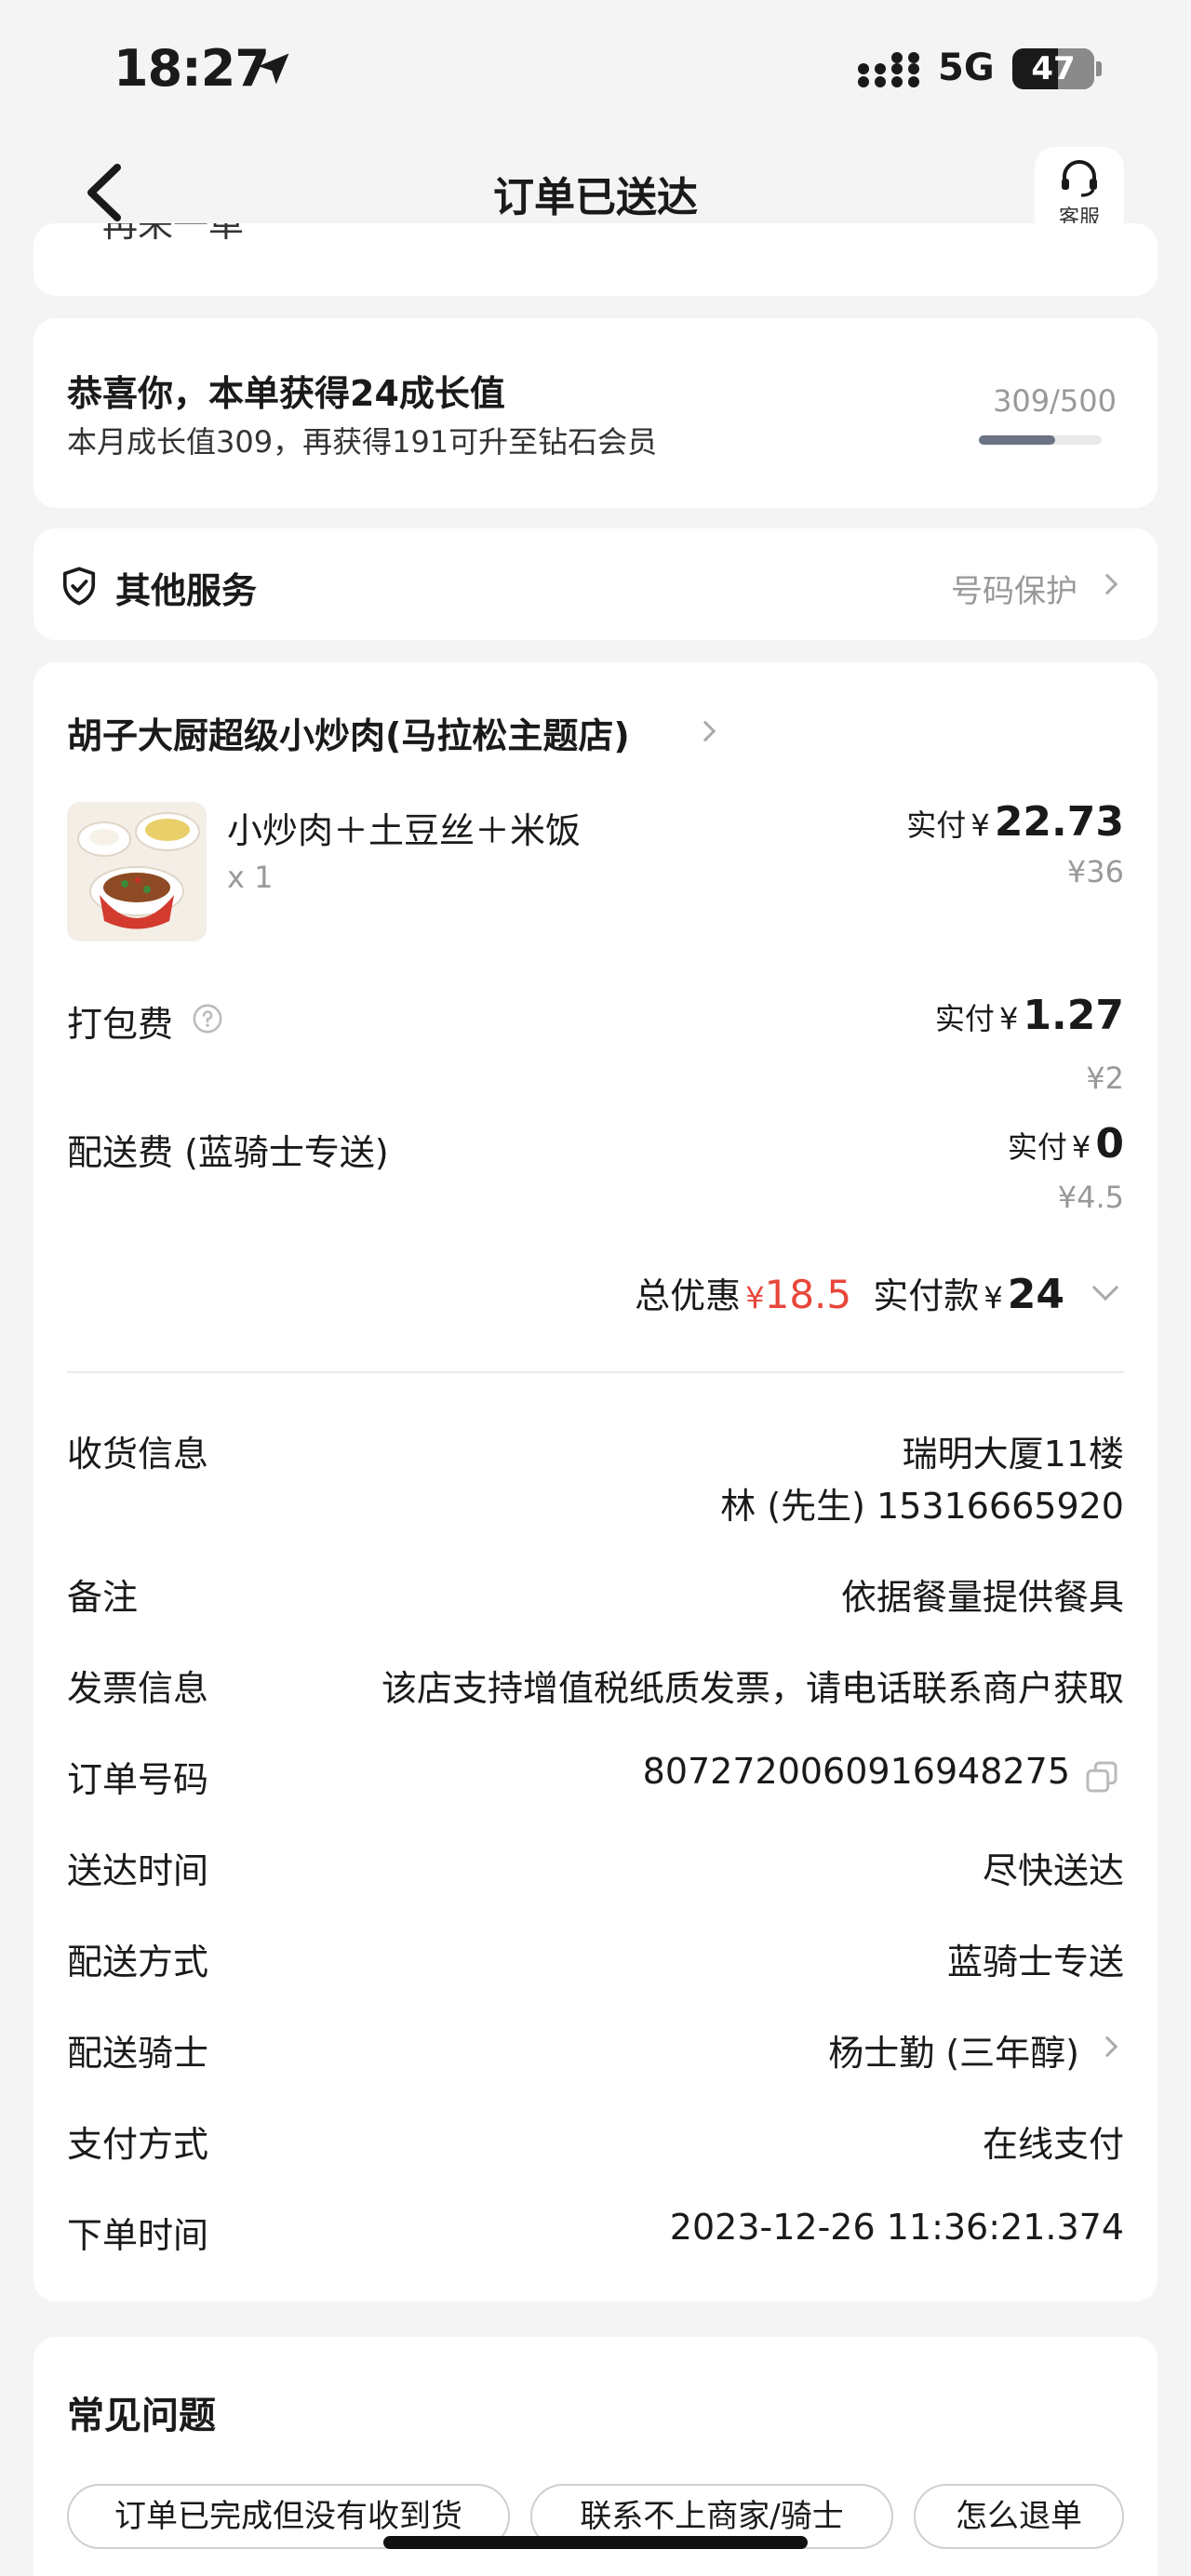  What do you see at coordinates (993, 1297) in the screenshot?
I see `total-currency: ¥` at bounding box center [993, 1297].